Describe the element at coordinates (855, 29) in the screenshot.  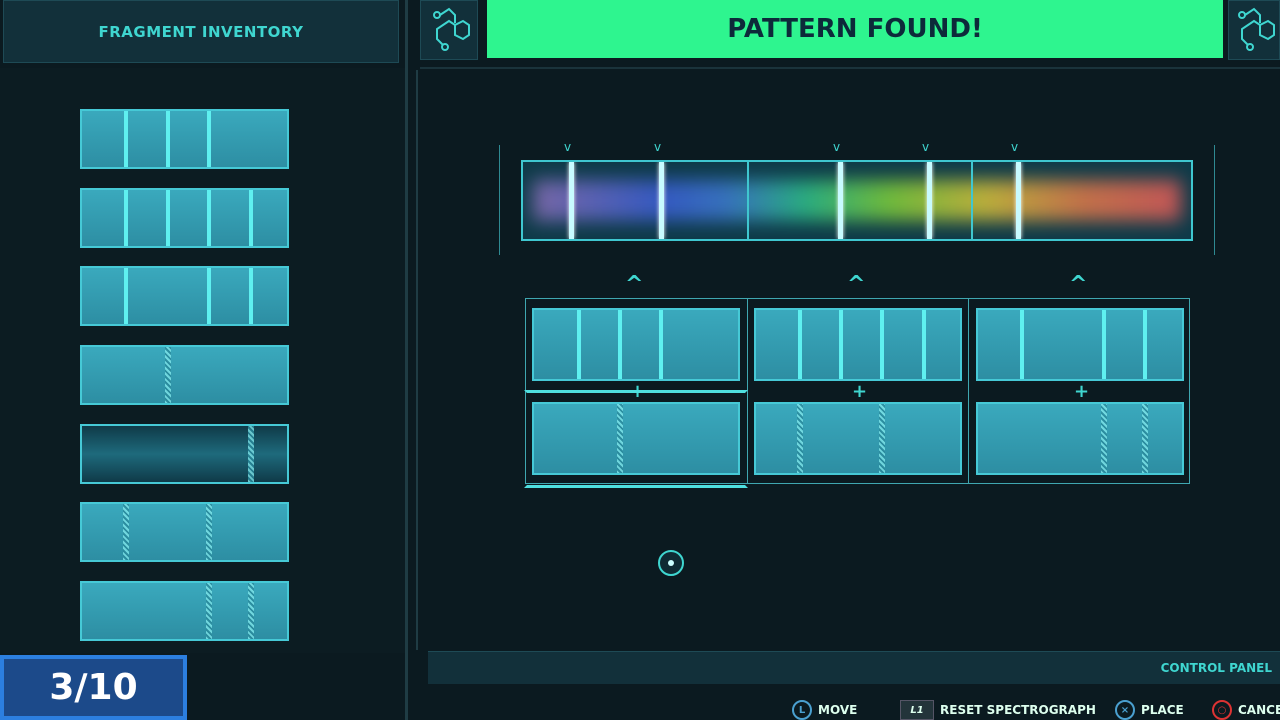
I see `pattern-found-banner: PATTERN FOUND!` at that location.